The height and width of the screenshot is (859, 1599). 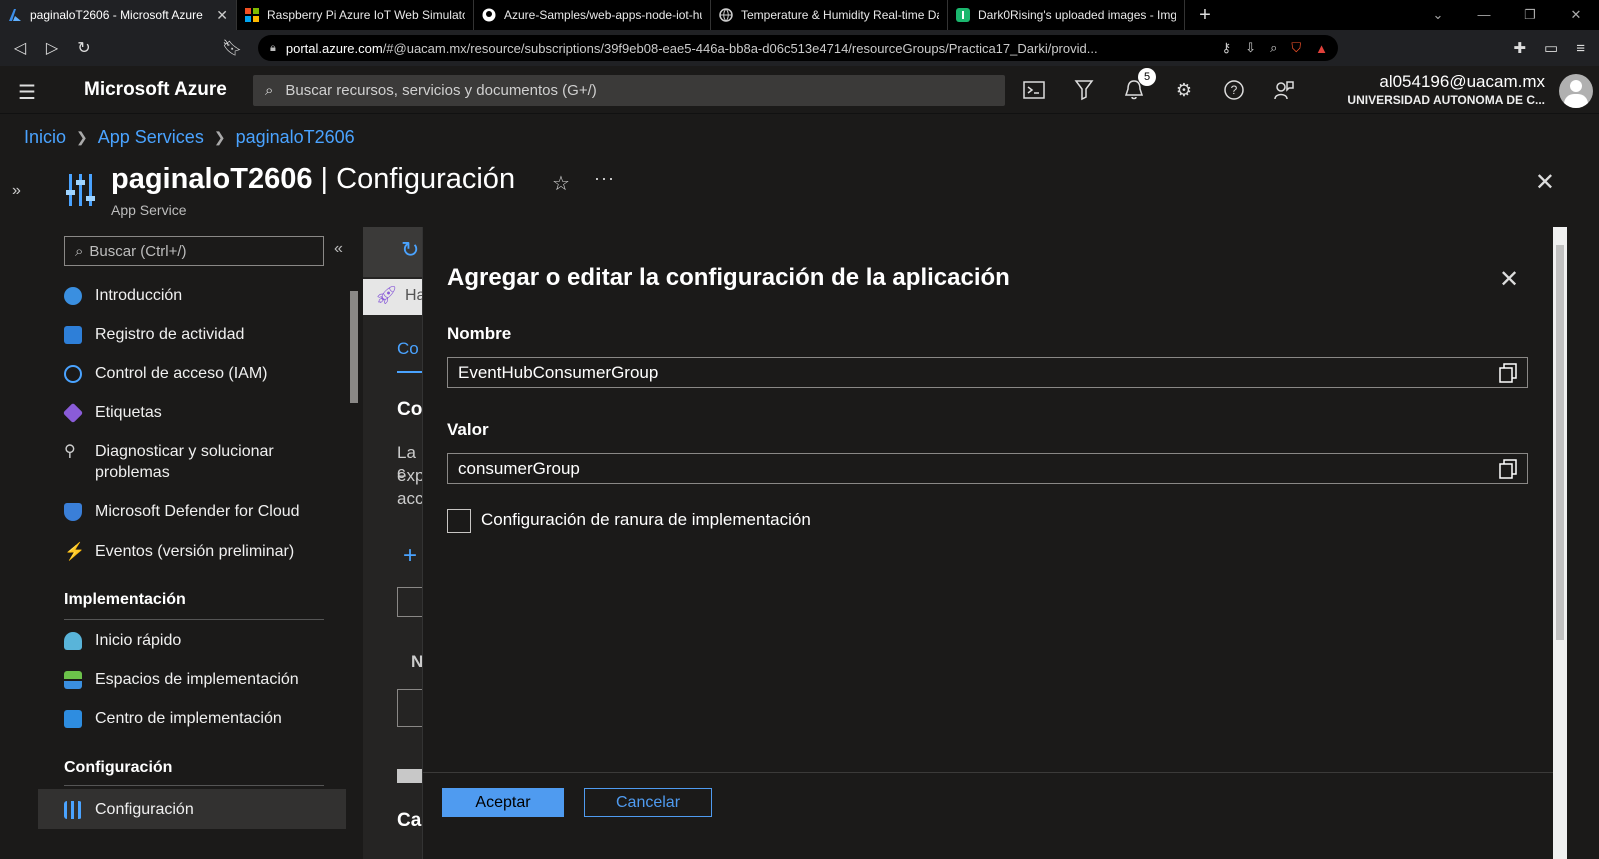 I want to click on tab-title: Dark0Rising's uploaded images - Imgu, so click(x=1077, y=15).